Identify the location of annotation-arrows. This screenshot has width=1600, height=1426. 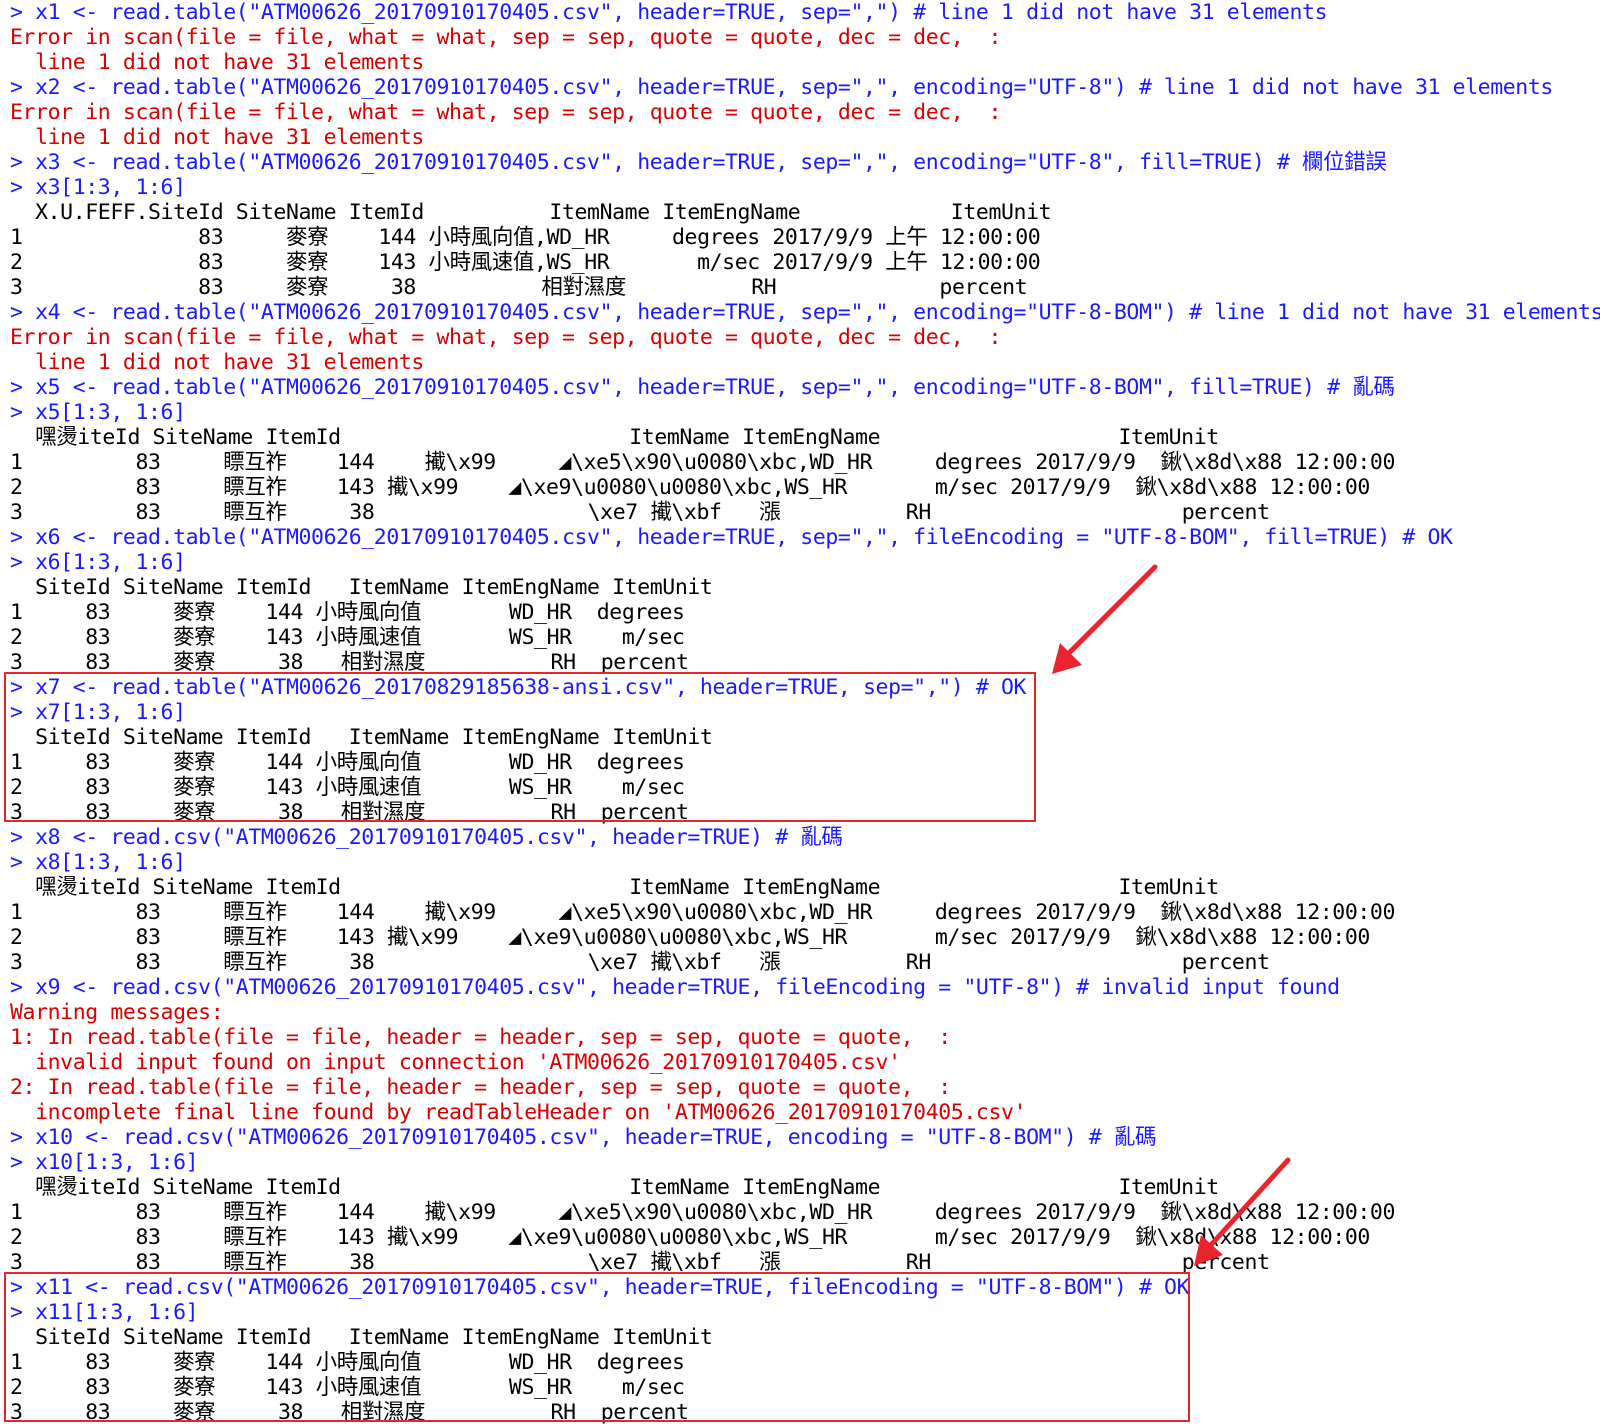
(1171, 915).